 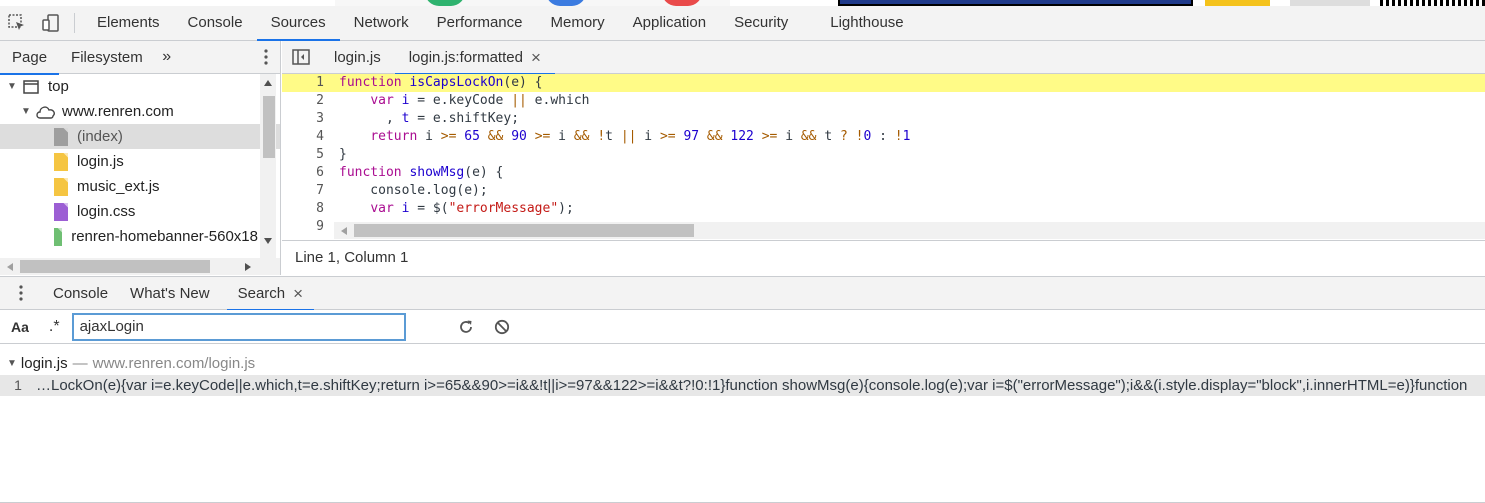 I want to click on tree-item-label: renren-homebanner-560x18, so click(x=164, y=236).